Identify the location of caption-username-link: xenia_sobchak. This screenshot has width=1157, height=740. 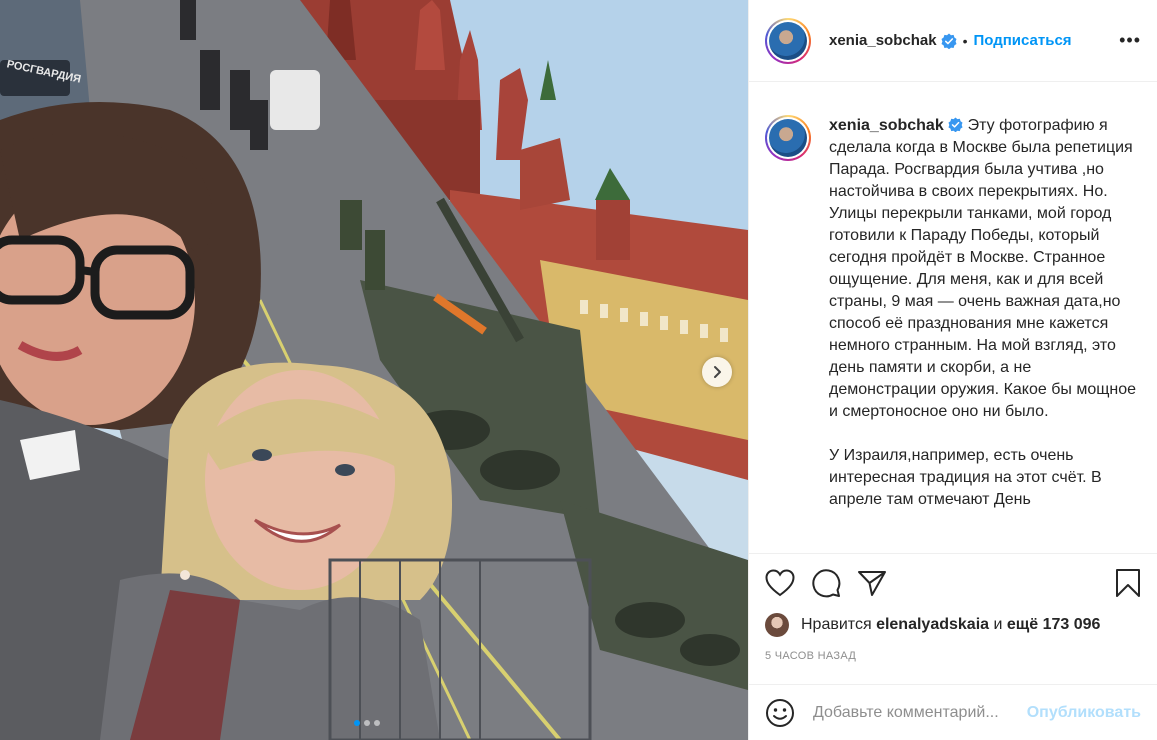
(886, 125).